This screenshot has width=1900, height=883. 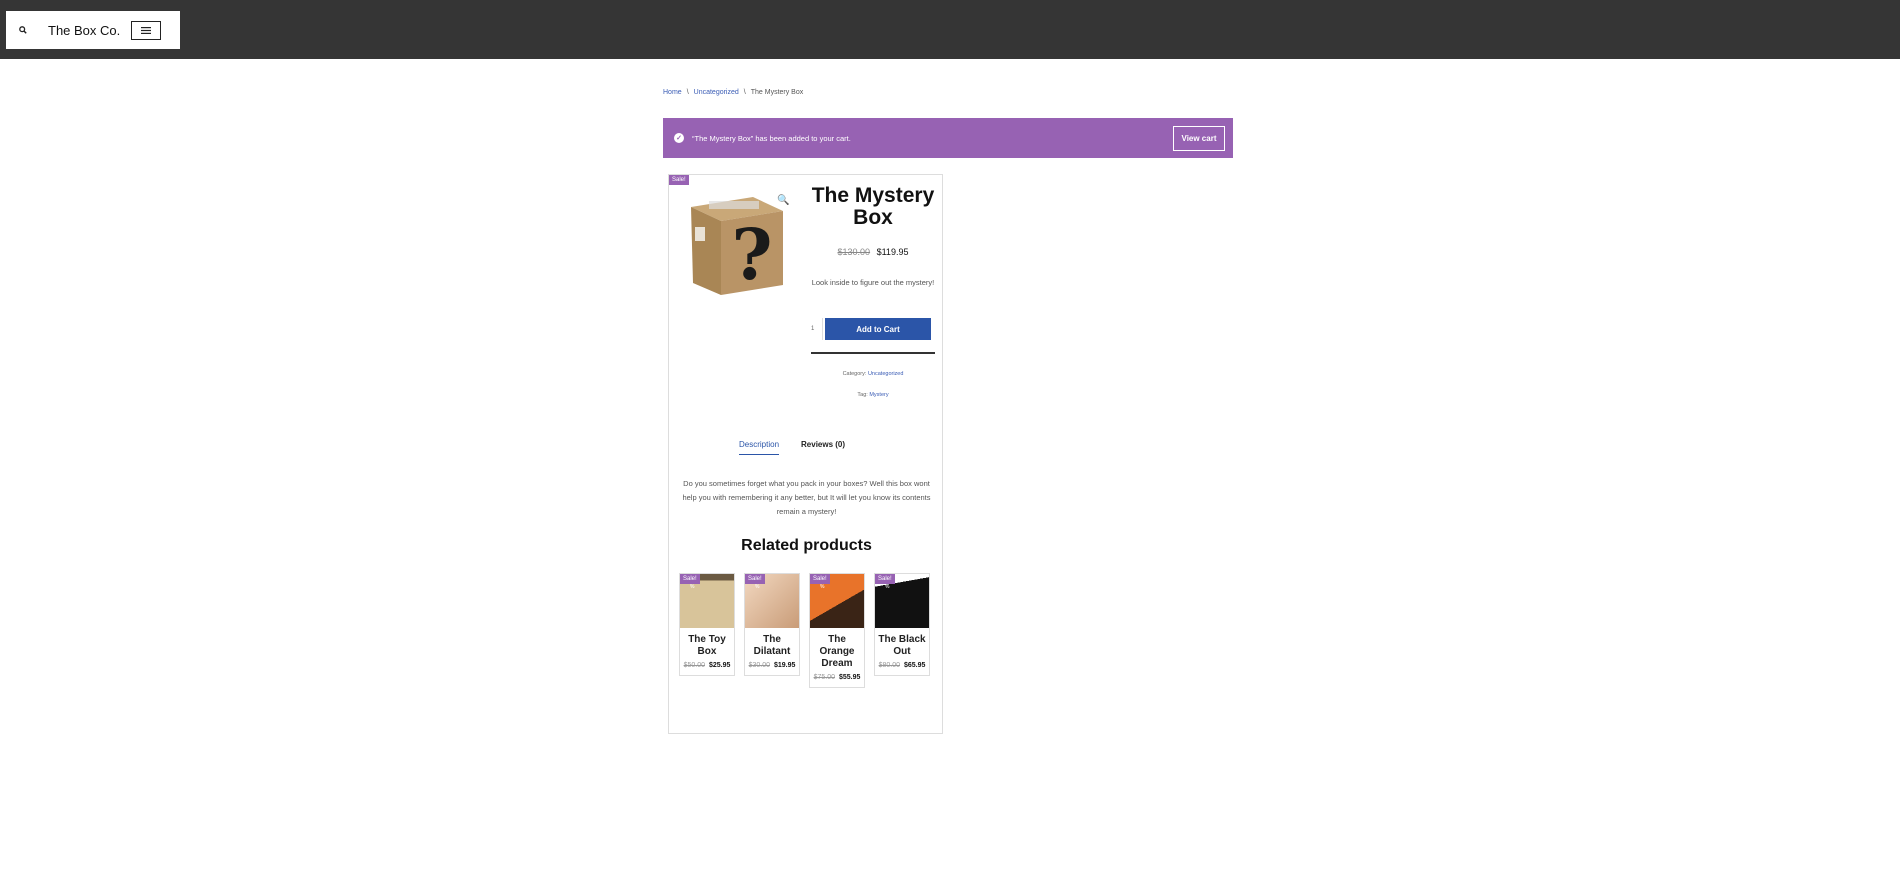 What do you see at coordinates (823, 447) in the screenshot?
I see `tab-reviews: Reviews (0)` at bounding box center [823, 447].